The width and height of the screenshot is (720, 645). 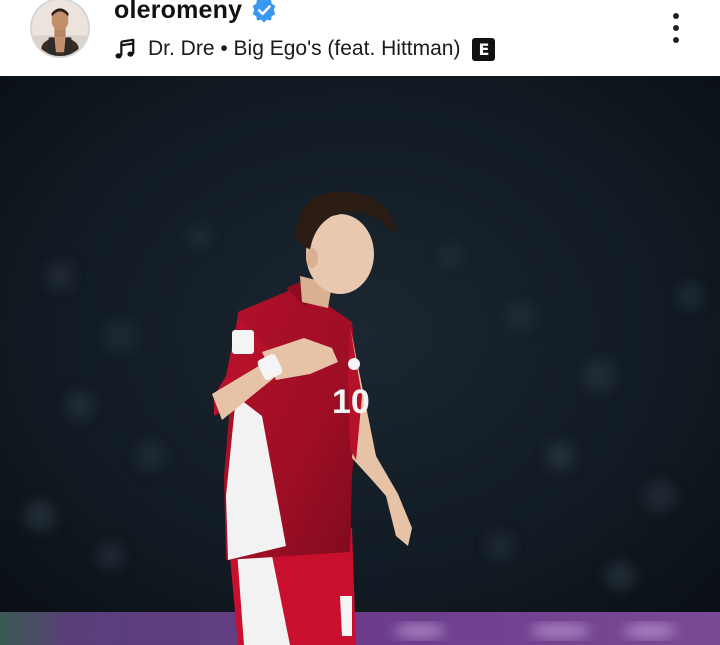 What do you see at coordinates (351, 402) in the screenshot?
I see `jersey-number: 10` at bounding box center [351, 402].